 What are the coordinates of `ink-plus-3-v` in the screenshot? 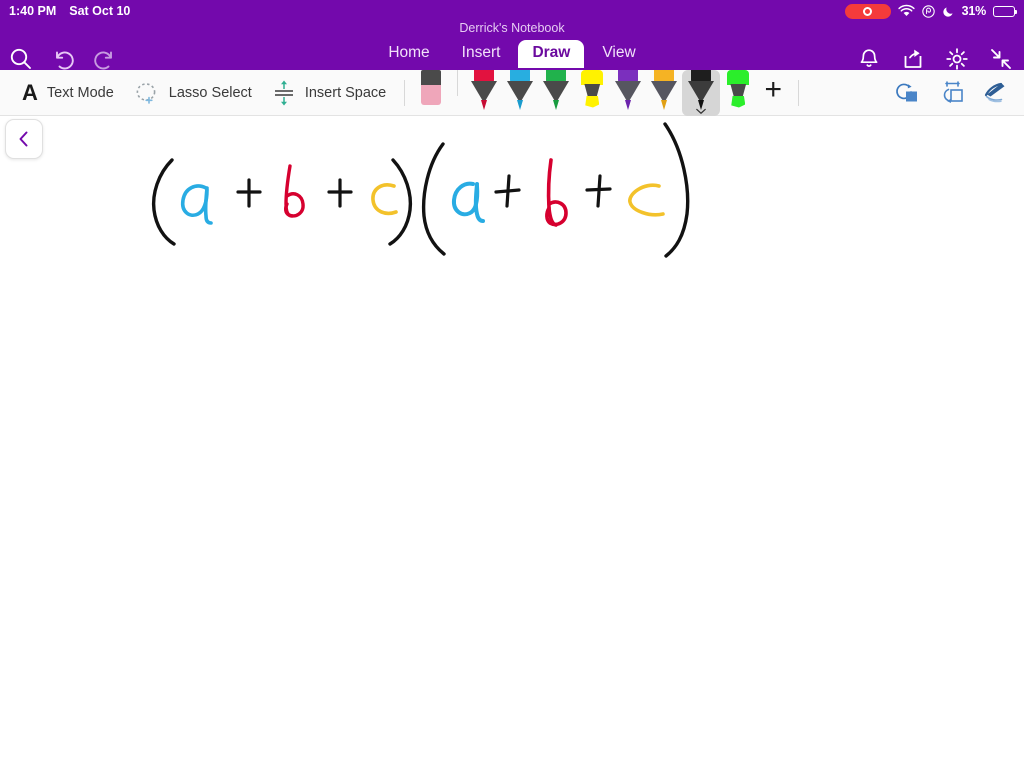 It's located at (508, 191).